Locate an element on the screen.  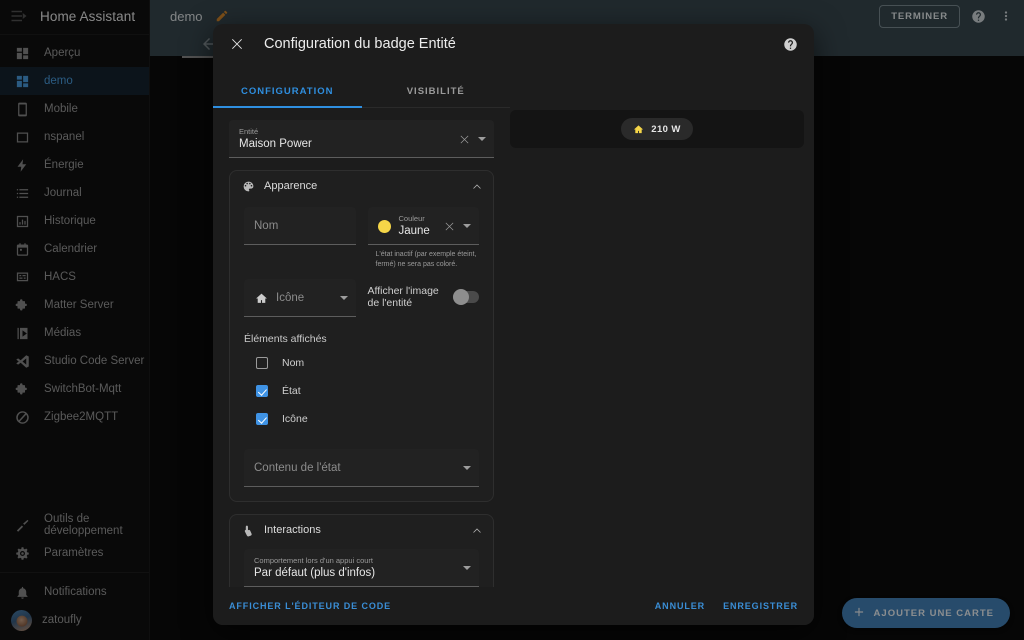
entity-picture-toggle-label: Afficher l'image de l'entité is located at coordinates (403, 297).